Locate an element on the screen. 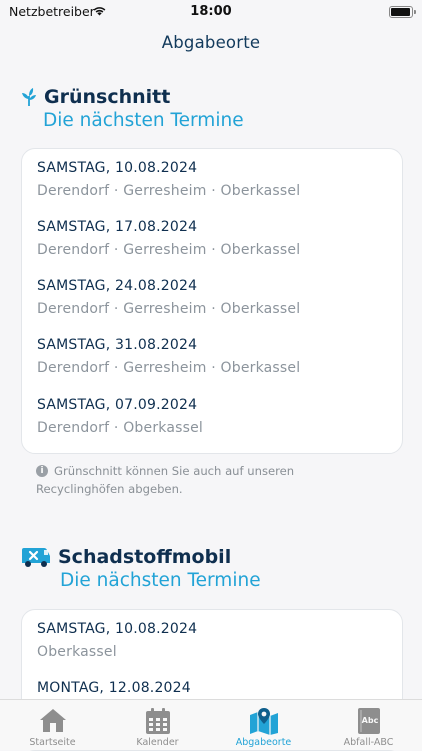  schadstoffmobil-header: Schadstoffmobil is located at coordinates (125, 557).